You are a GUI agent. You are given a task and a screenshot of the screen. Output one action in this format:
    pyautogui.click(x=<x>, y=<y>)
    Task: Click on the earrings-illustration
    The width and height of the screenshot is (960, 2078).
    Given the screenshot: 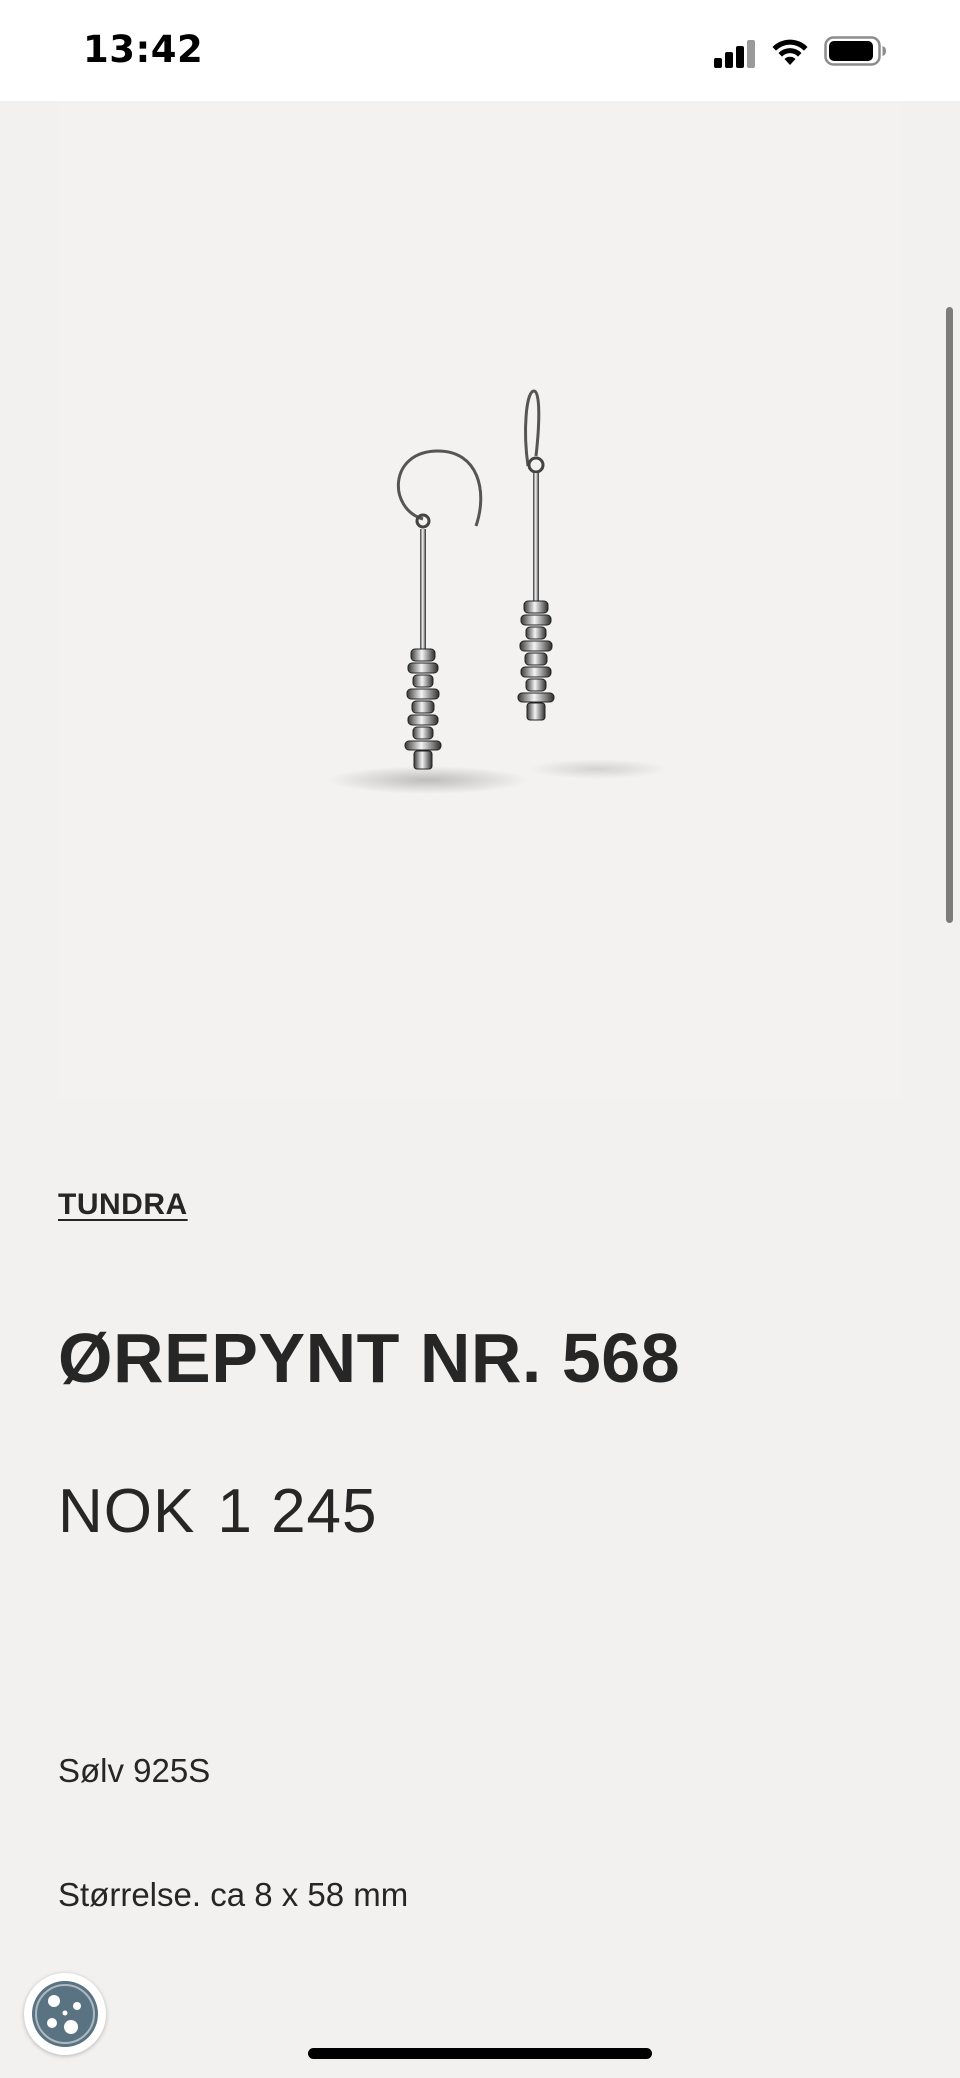 What is the action you would take?
    pyautogui.click(x=498, y=591)
    